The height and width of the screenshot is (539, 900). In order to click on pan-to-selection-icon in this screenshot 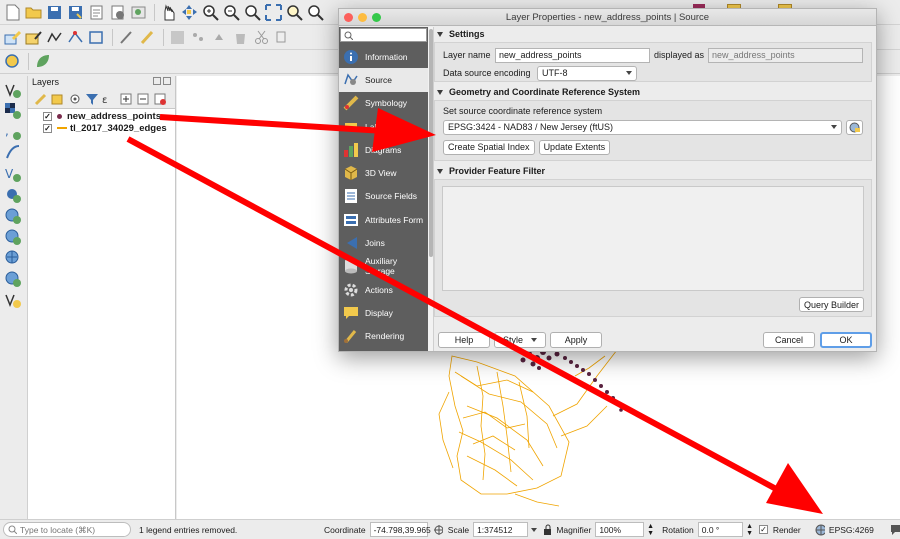, I will do `click(189, 12)`.